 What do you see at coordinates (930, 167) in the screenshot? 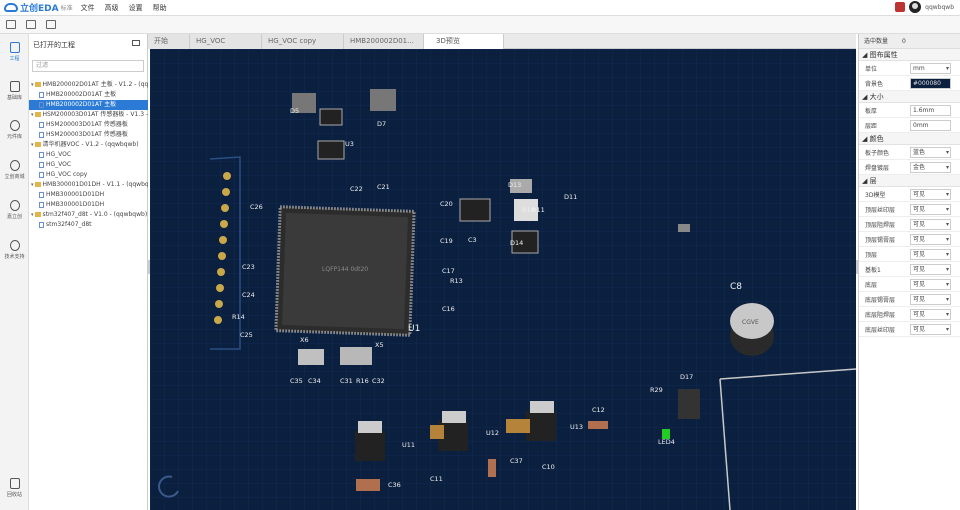
I see `property-select: 金色` at bounding box center [930, 167].